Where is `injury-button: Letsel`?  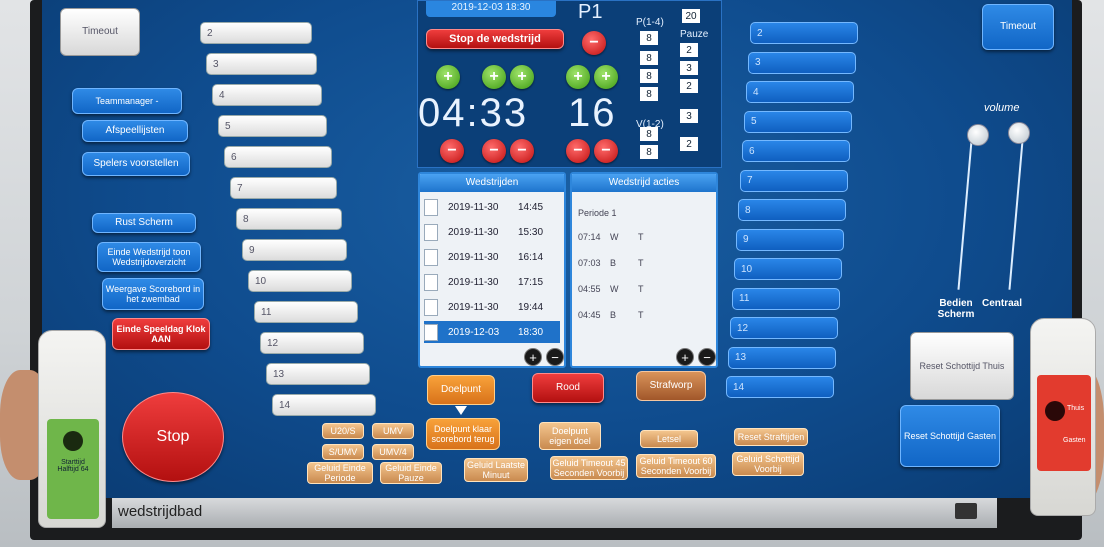 injury-button: Letsel is located at coordinates (669, 439).